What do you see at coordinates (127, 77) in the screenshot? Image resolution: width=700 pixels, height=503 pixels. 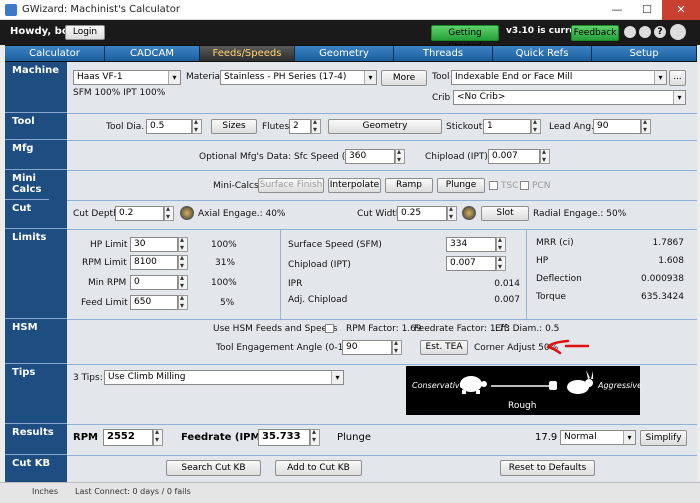 I see `machine-select: Haas VF-1 ▾` at bounding box center [127, 77].